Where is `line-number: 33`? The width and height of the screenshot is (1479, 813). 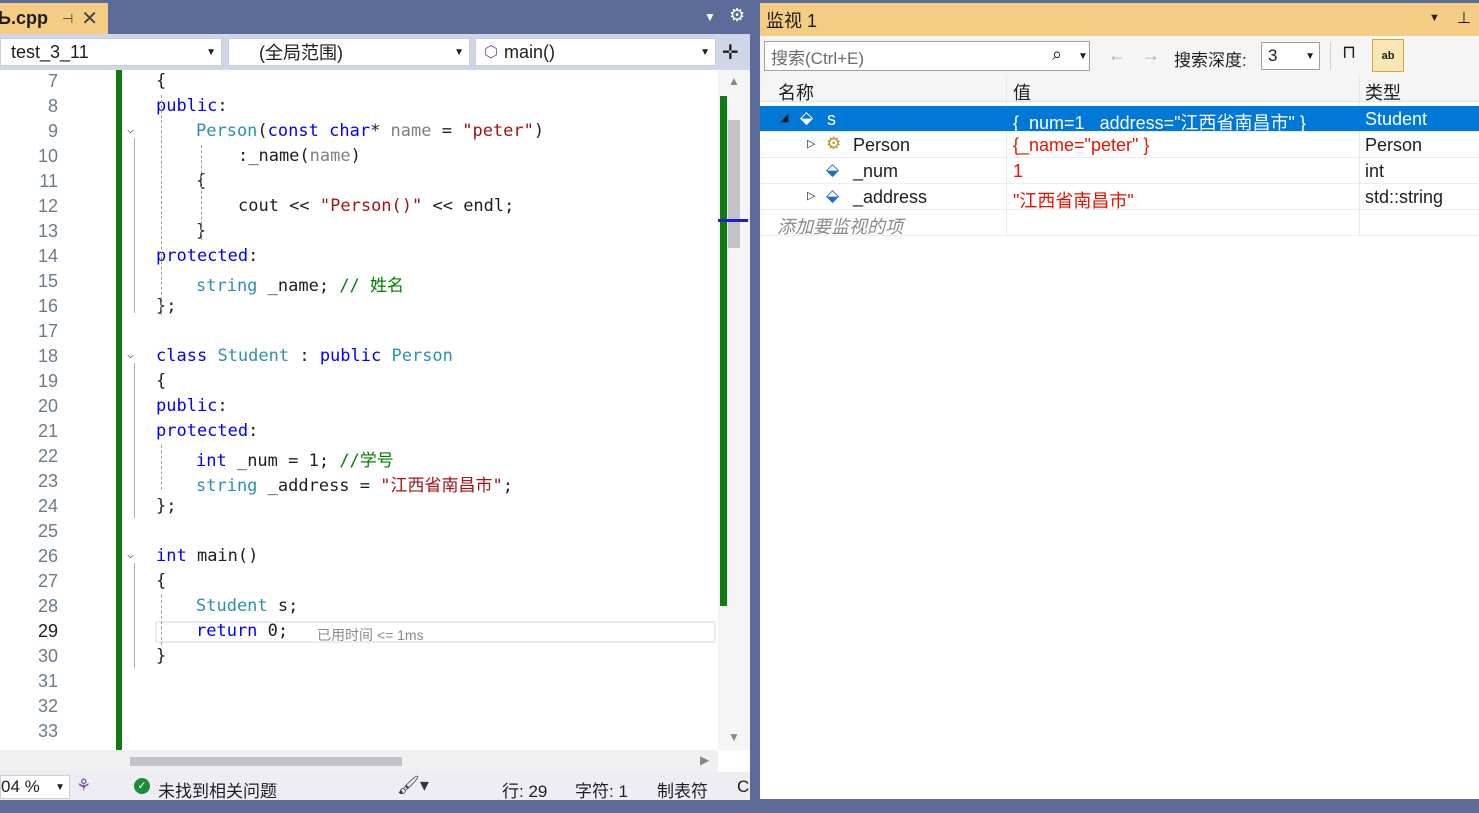
line-number: 33 is located at coordinates (47, 731).